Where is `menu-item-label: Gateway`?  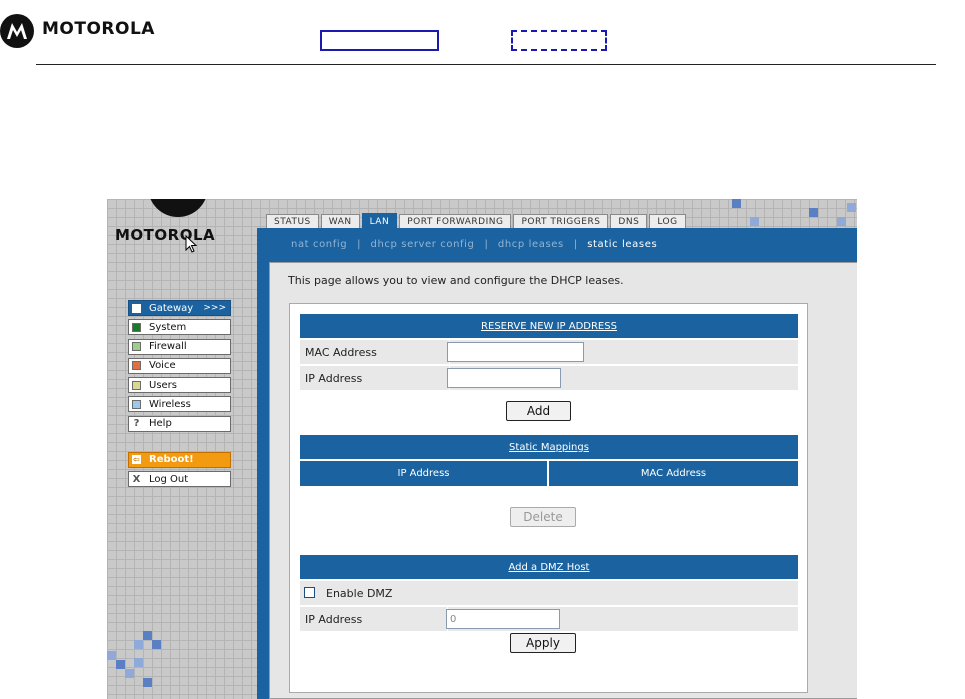
menu-item-label: Gateway is located at coordinates (171, 308).